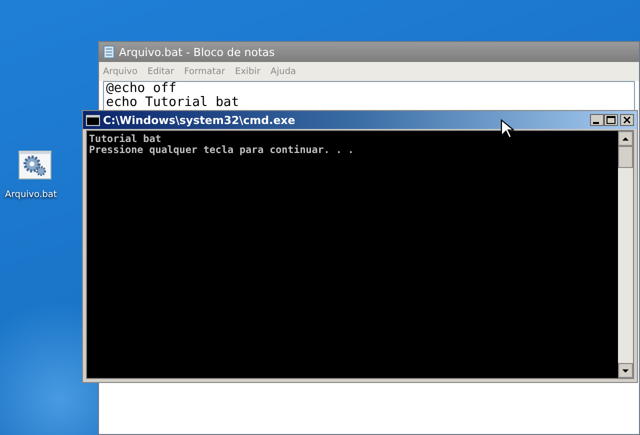 This screenshot has height=435, width=640. I want to click on menu-item: Editar, so click(160, 71).